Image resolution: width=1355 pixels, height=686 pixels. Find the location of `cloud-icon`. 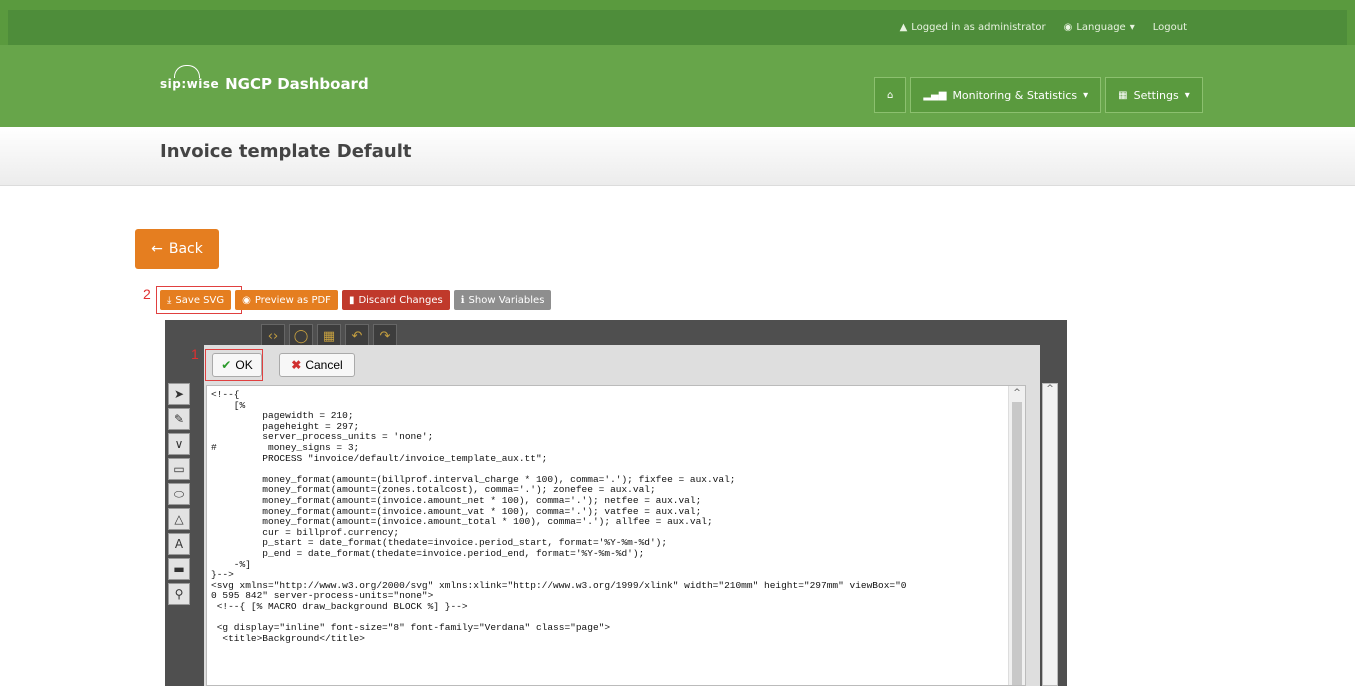

cloud-icon is located at coordinates (187, 71).